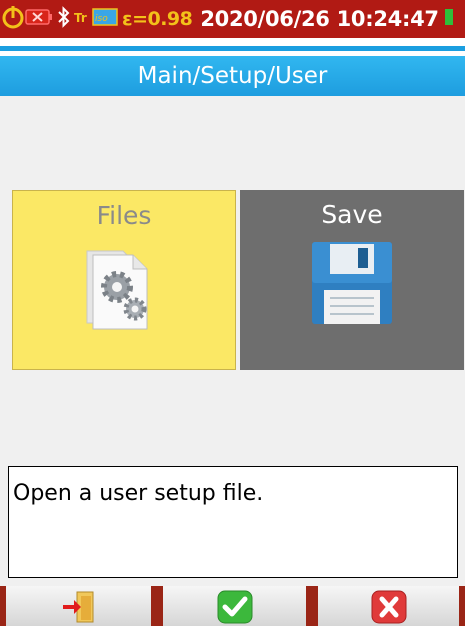 The width and height of the screenshot is (465, 626). I want to click on close-icon, so click(388, 607).